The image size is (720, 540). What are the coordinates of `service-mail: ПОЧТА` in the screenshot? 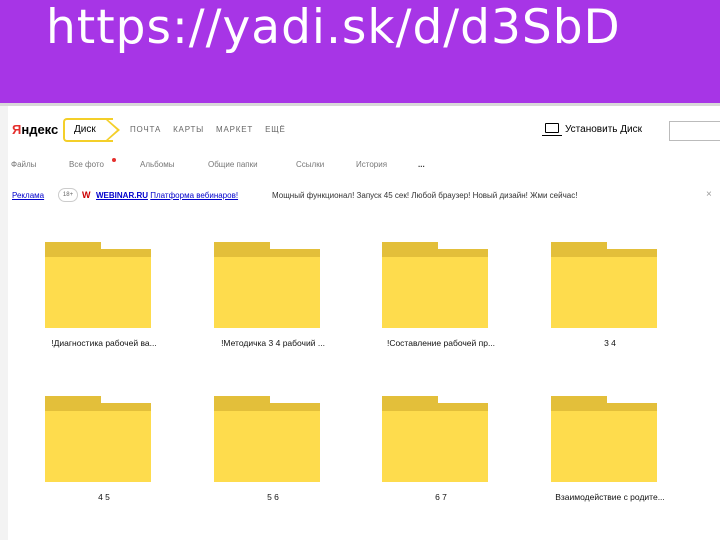 It's located at (145, 129).